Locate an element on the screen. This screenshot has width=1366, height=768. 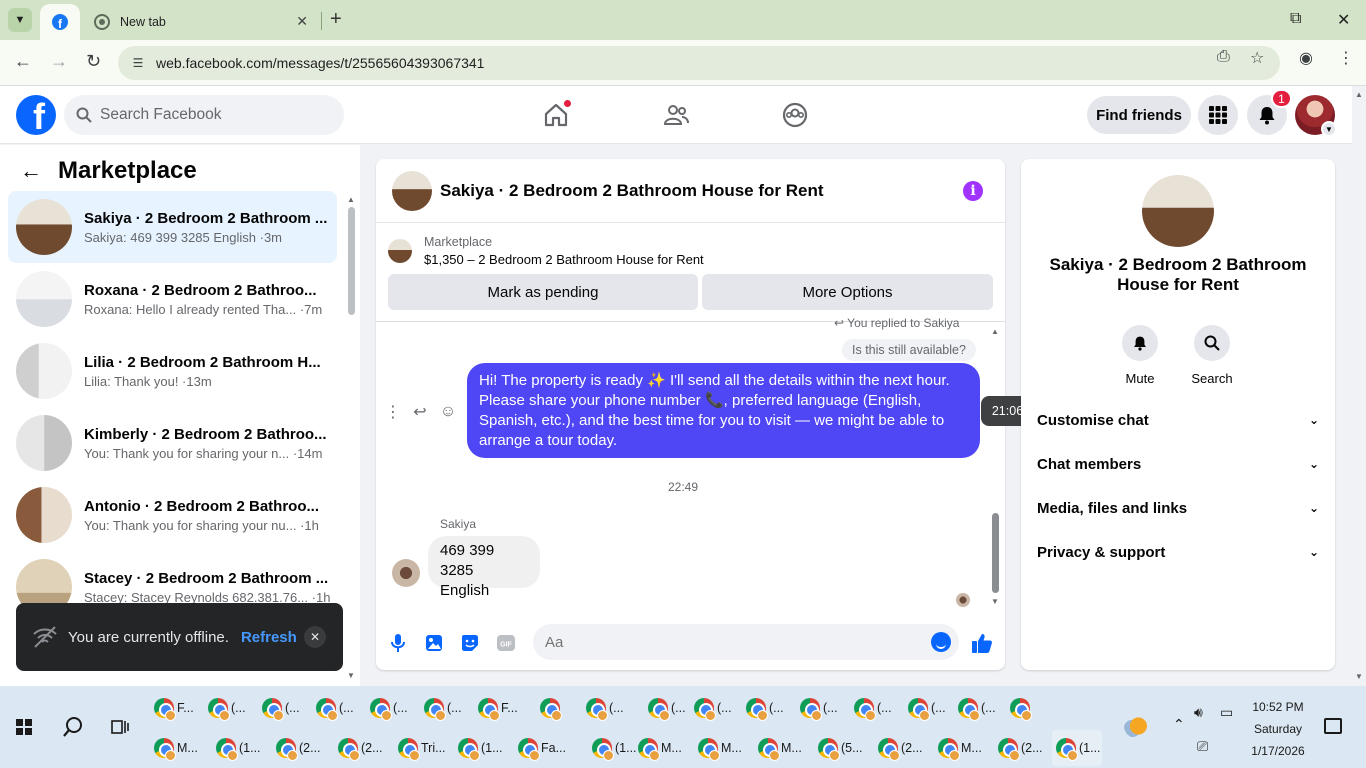
tab-search-menu: ▼ is located at coordinates (20, 20).